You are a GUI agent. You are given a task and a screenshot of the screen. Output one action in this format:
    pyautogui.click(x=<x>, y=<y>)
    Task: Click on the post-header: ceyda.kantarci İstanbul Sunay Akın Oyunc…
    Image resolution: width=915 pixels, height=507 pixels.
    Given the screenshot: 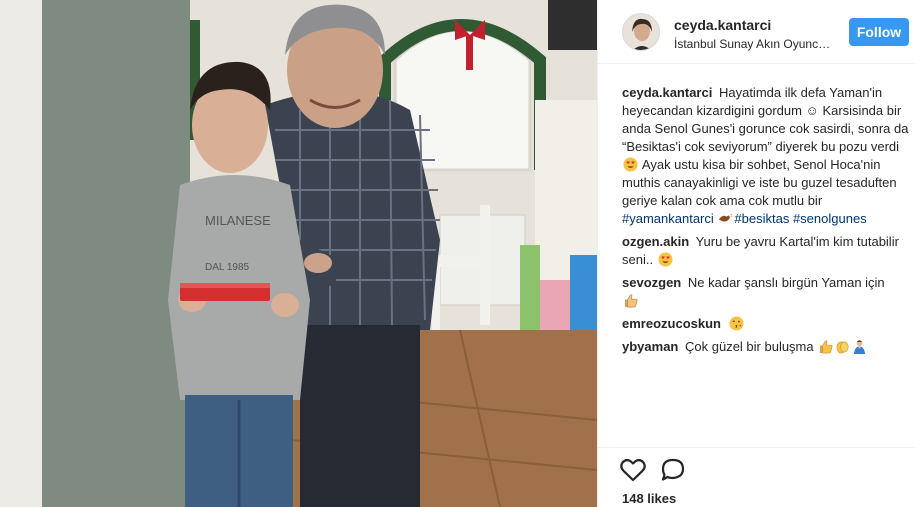 What is the action you would take?
    pyautogui.click(x=756, y=32)
    